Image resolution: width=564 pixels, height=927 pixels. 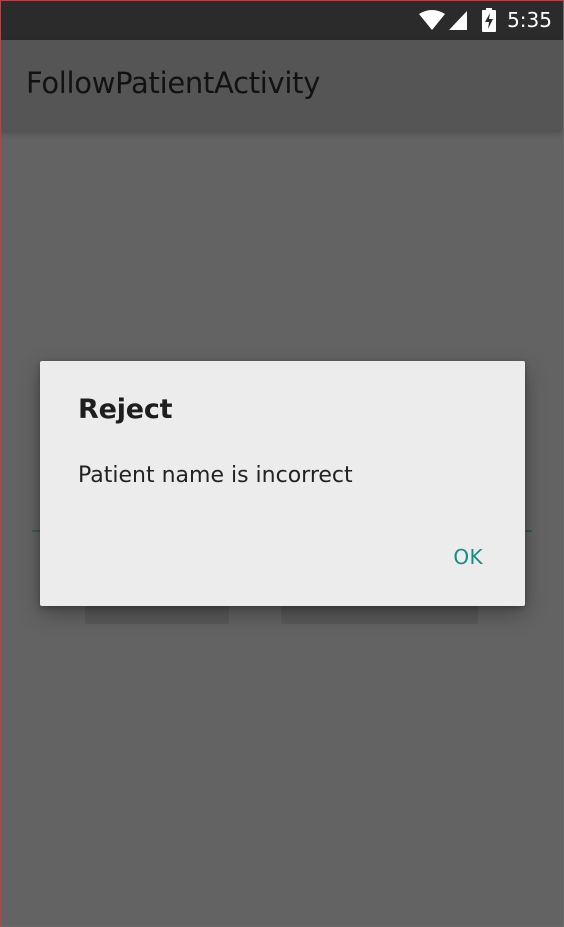 I want to click on battery-charging-icon, so click(x=489, y=20).